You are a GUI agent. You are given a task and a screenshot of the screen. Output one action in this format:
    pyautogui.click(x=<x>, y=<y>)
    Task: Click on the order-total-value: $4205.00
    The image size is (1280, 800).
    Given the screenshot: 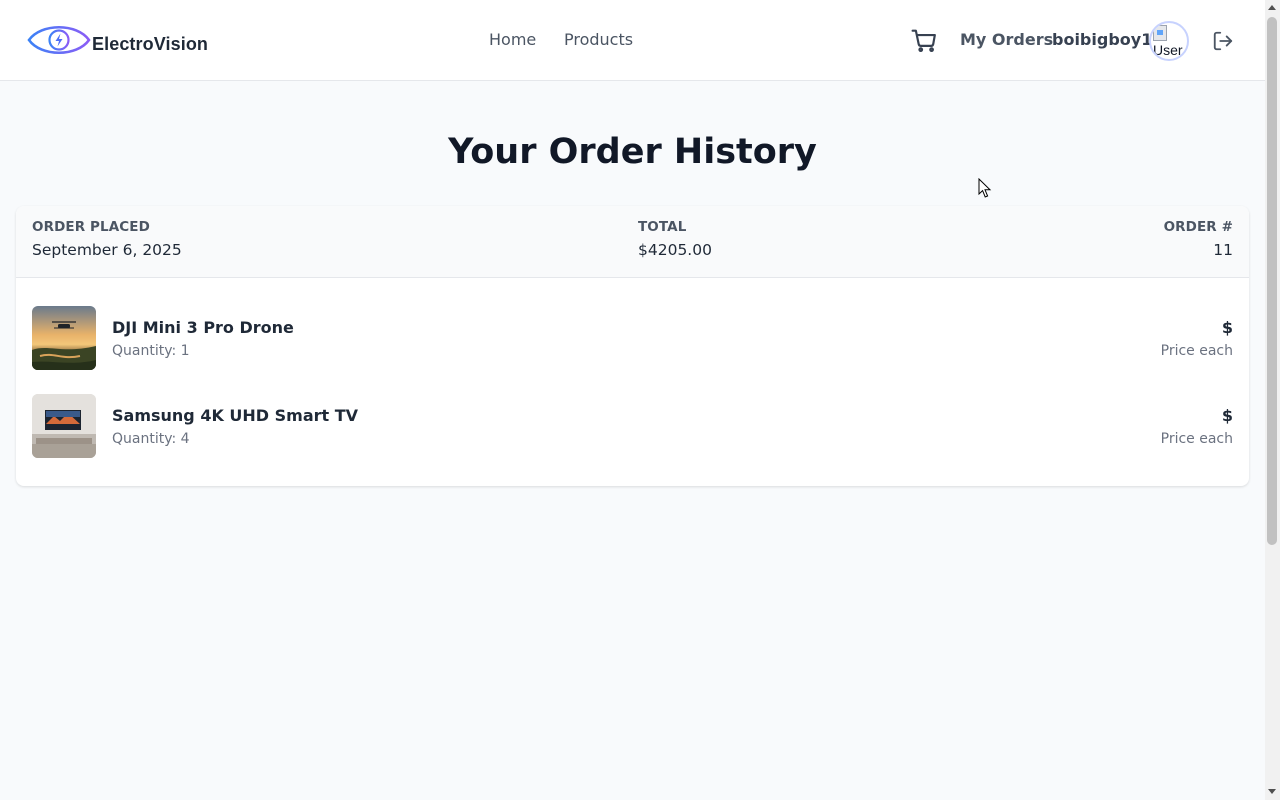 What is the action you would take?
    pyautogui.click(x=675, y=250)
    